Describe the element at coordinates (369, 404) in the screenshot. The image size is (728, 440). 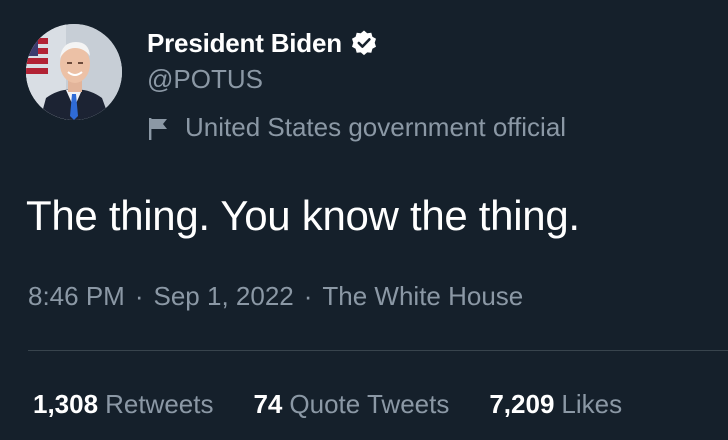
I see `quote-tweets-label: Quote Tweets` at that location.